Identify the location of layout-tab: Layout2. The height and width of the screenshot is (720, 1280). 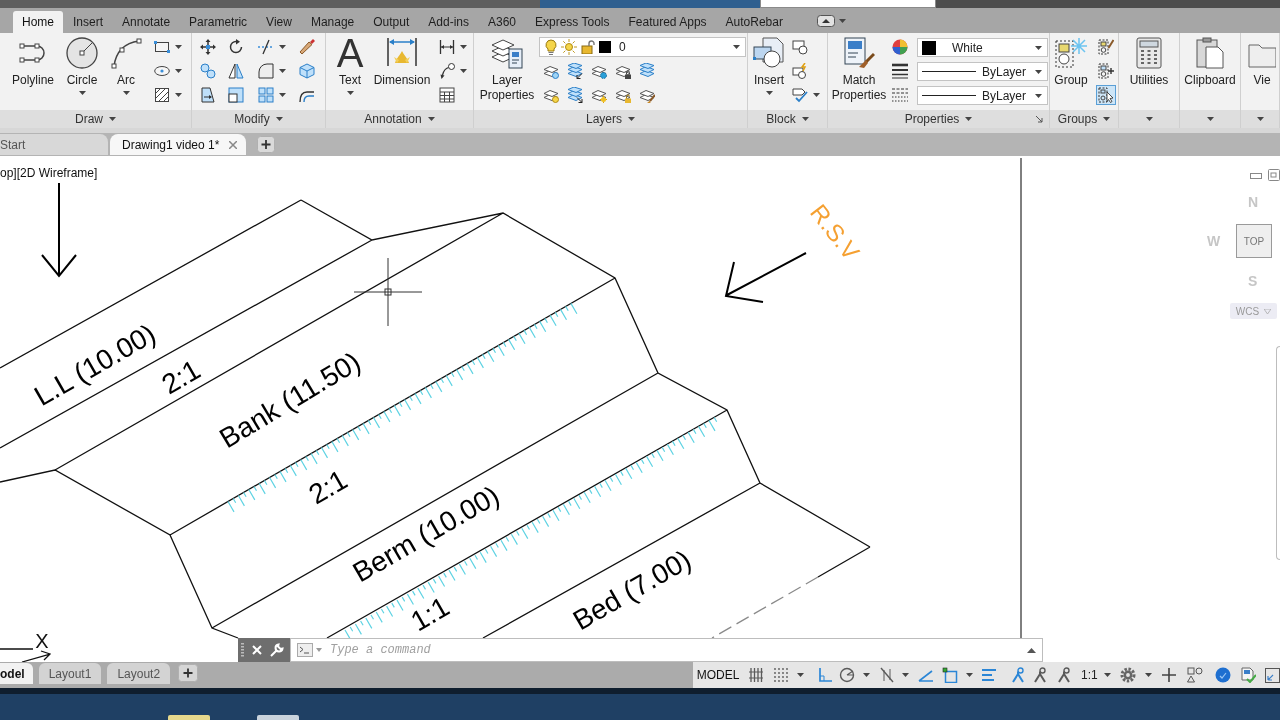
(139, 673).